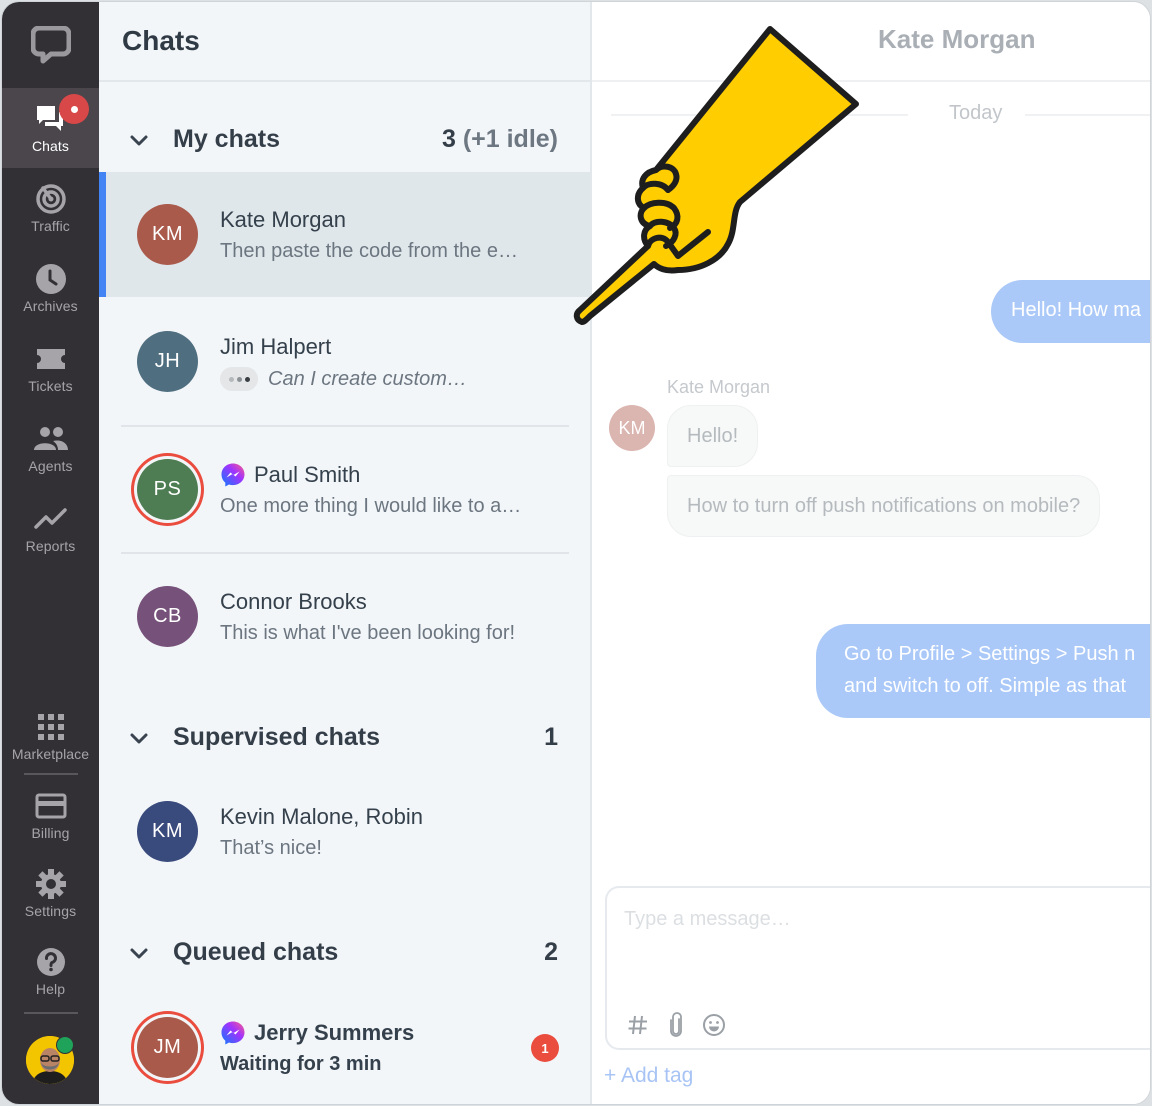 This screenshot has height=1106, width=1152. I want to click on gear-icon, so click(51, 884).